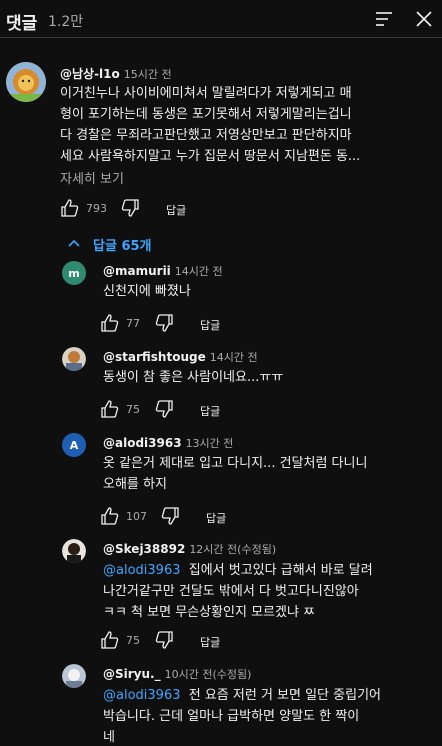 This screenshot has height=746, width=442. Describe the element at coordinates (235, 463) in the screenshot. I see `reply-line: 옷 같은거 제대로 입고 다니지... 건달처럼 다니니` at that location.